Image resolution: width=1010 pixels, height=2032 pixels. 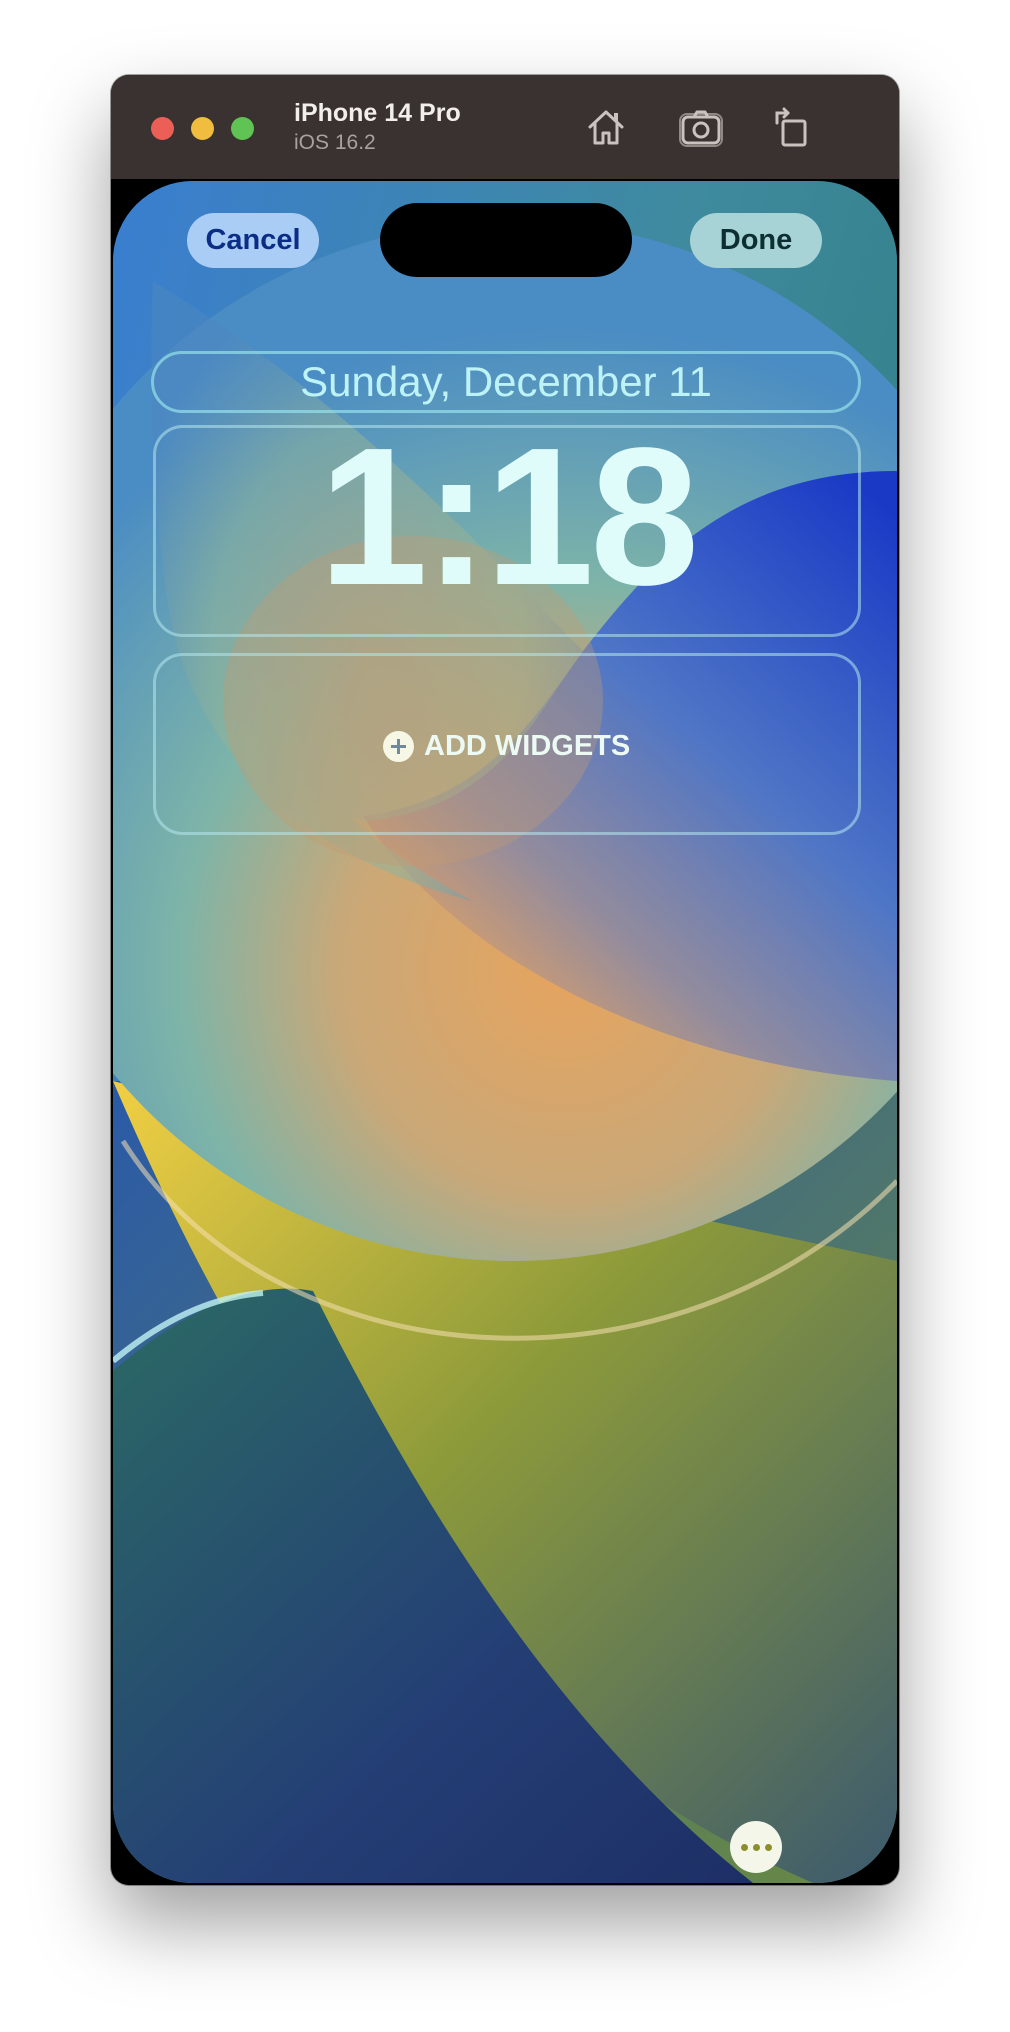 What do you see at coordinates (335, 142) in the screenshot?
I see `os-version: iOS 16.2` at bounding box center [335, 142].